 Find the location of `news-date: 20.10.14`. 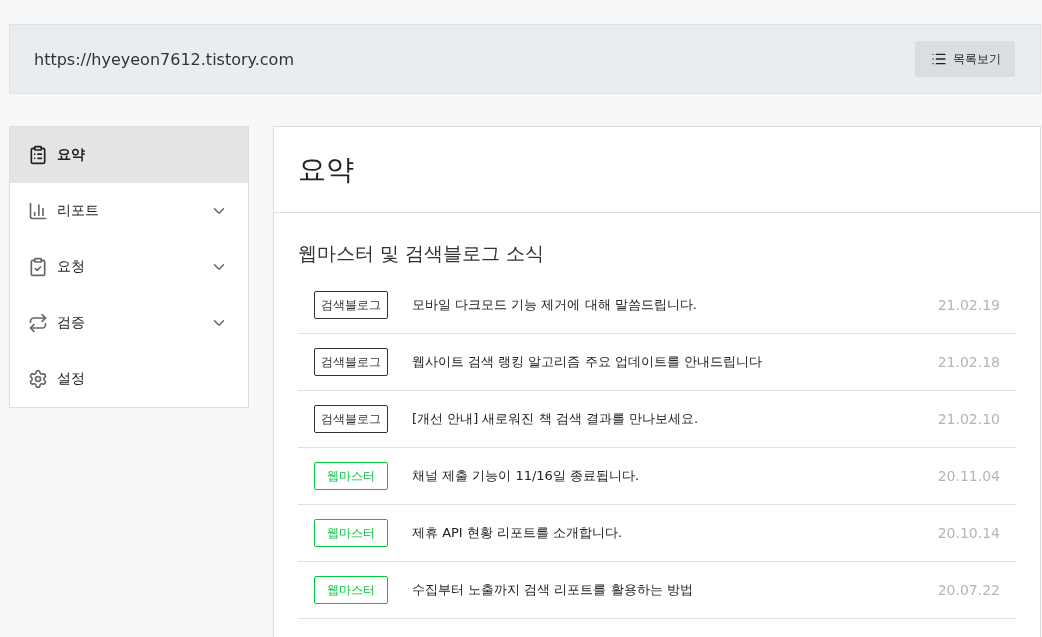

news-date: 20.10.14 is located at coordinates (968, 533).